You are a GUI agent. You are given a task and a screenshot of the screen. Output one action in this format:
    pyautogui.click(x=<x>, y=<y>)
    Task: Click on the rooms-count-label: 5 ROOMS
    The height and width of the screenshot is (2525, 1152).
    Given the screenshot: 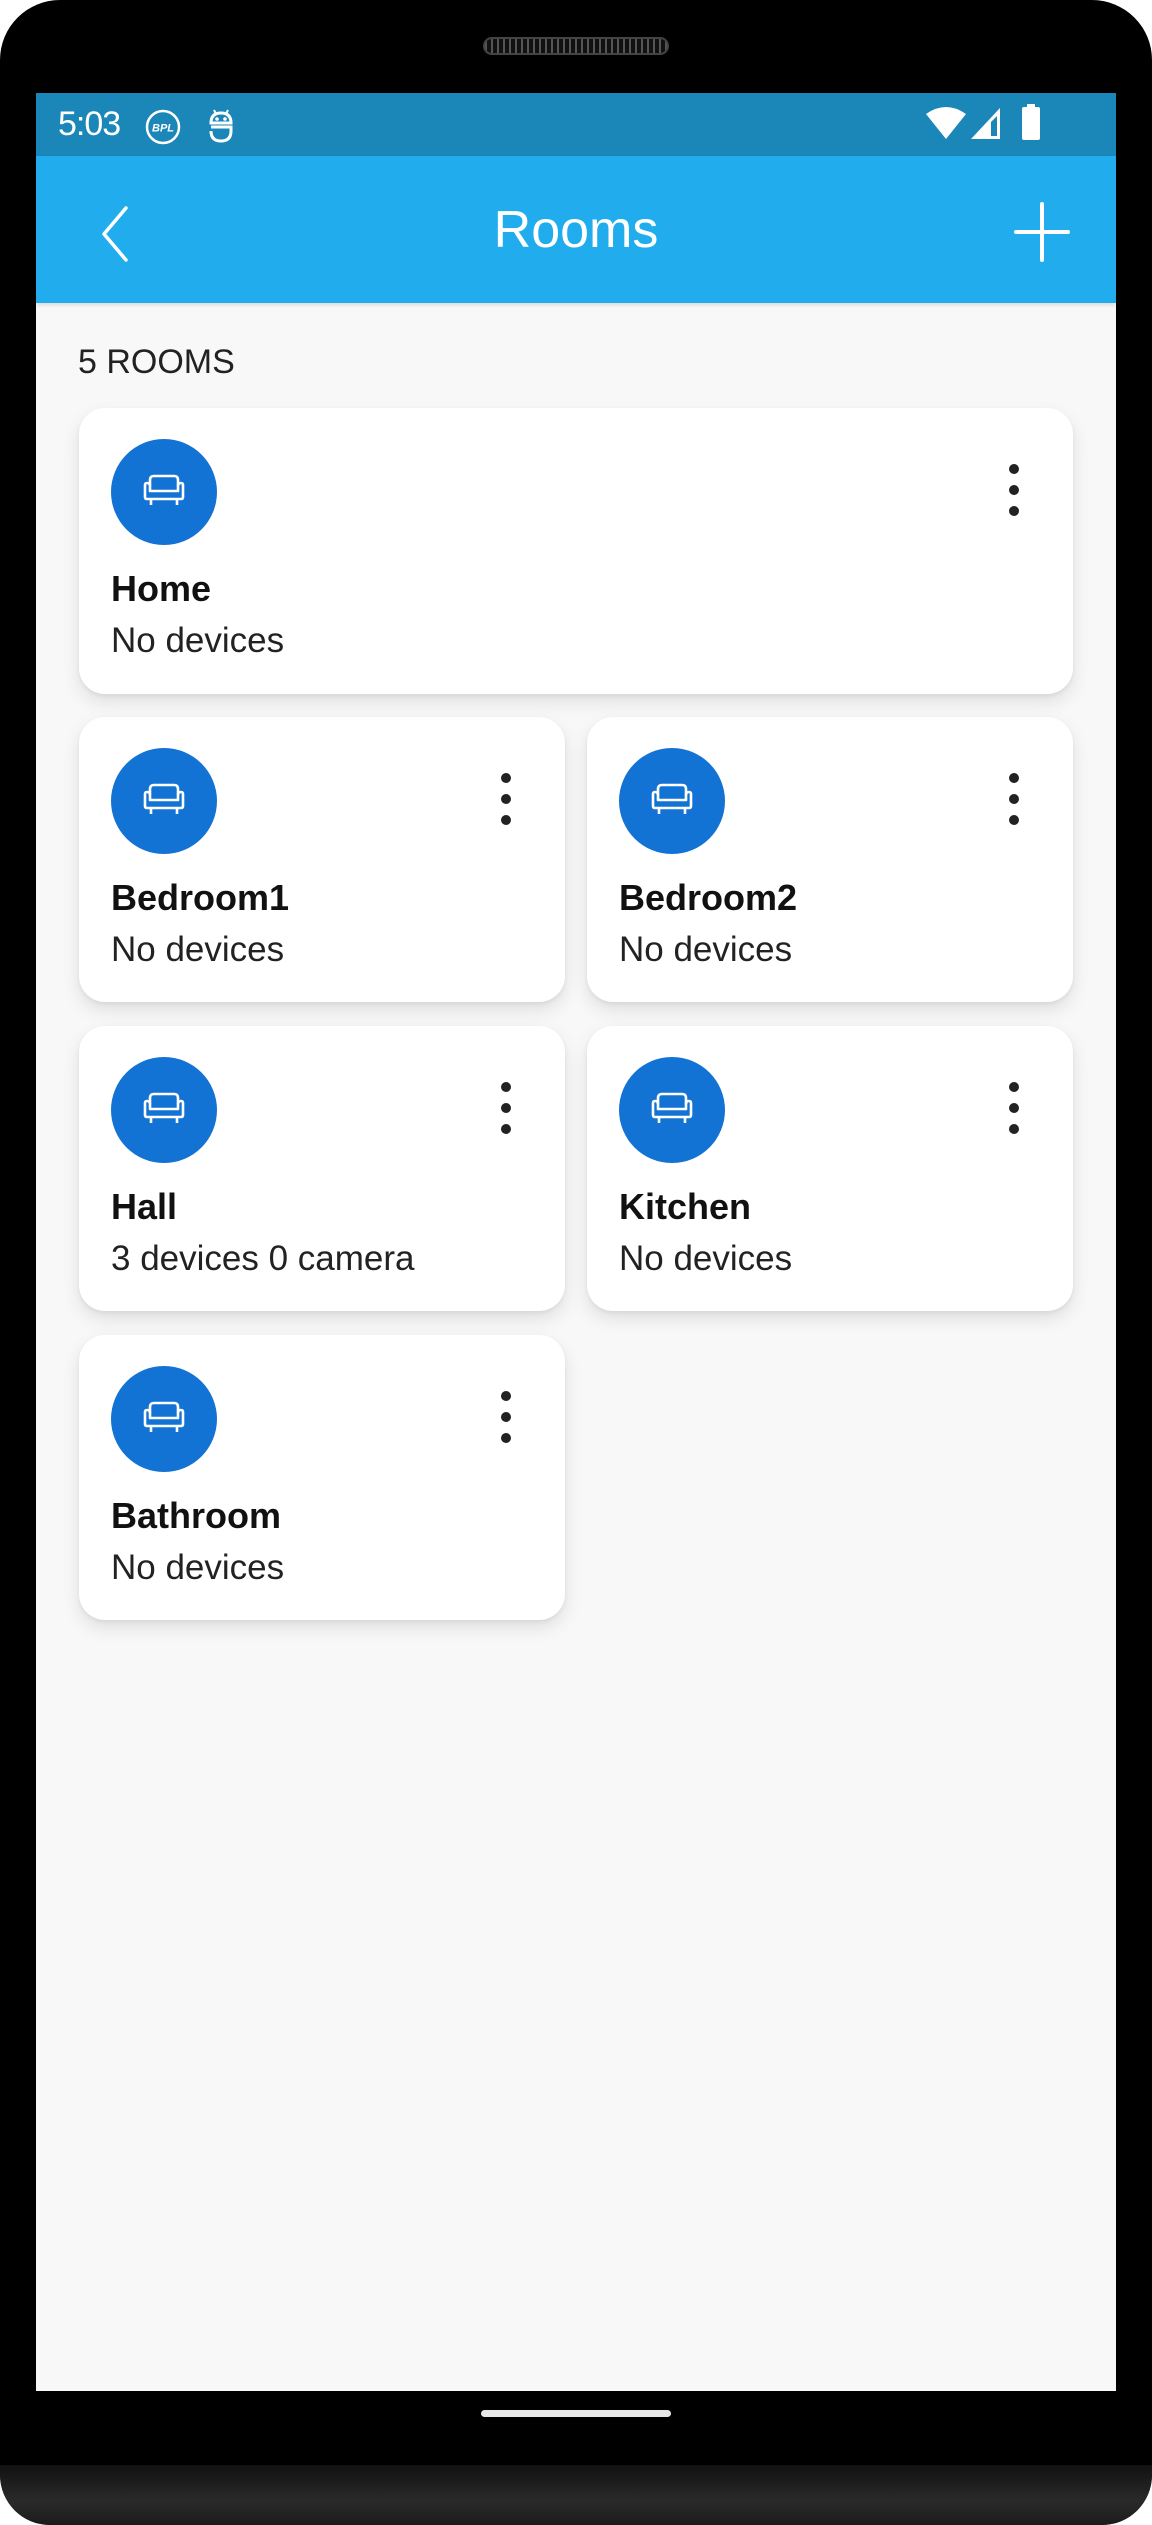 What is the action you would take?
    pyautogui.click(x=156, y=362)
    